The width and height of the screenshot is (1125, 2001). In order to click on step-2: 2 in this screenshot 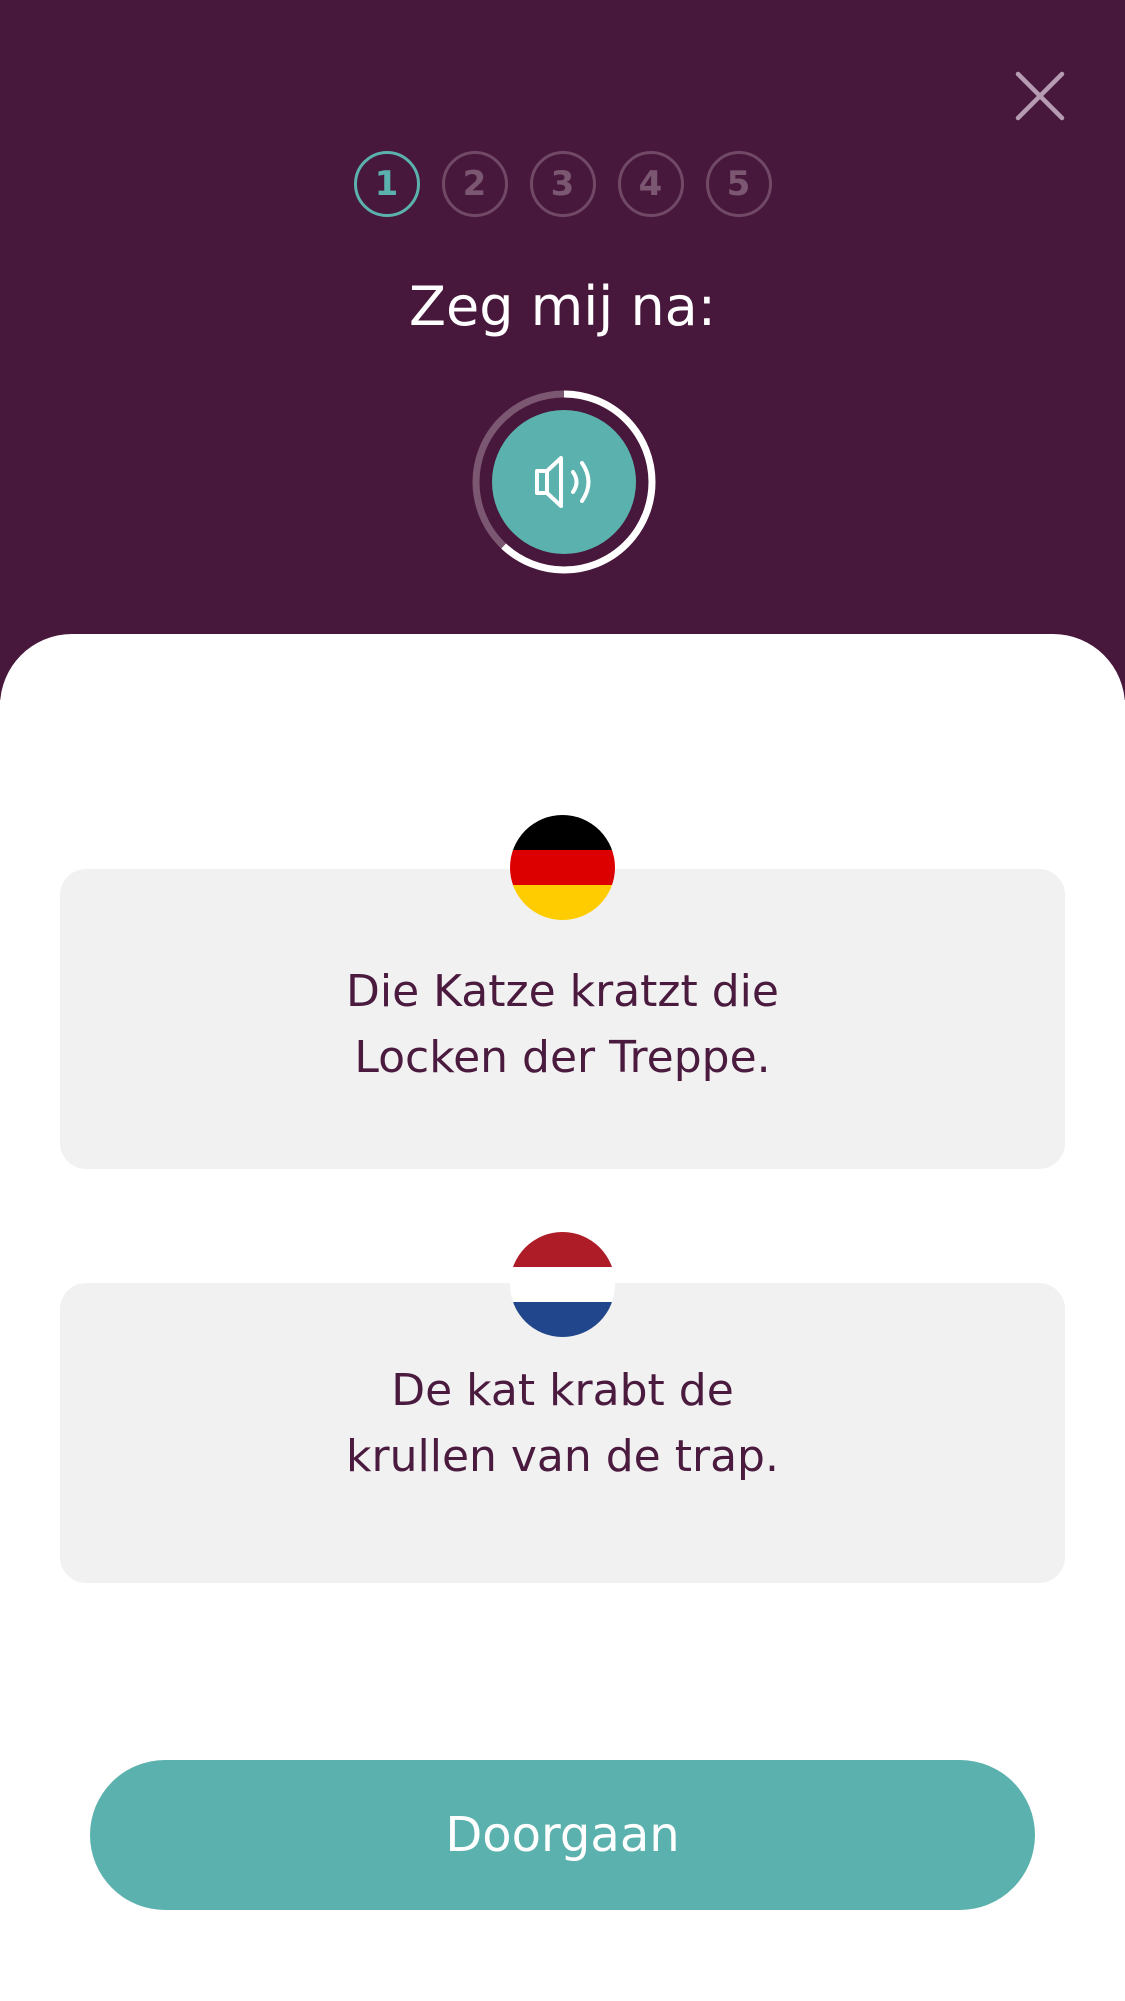, I will do `click(474, 184)`.